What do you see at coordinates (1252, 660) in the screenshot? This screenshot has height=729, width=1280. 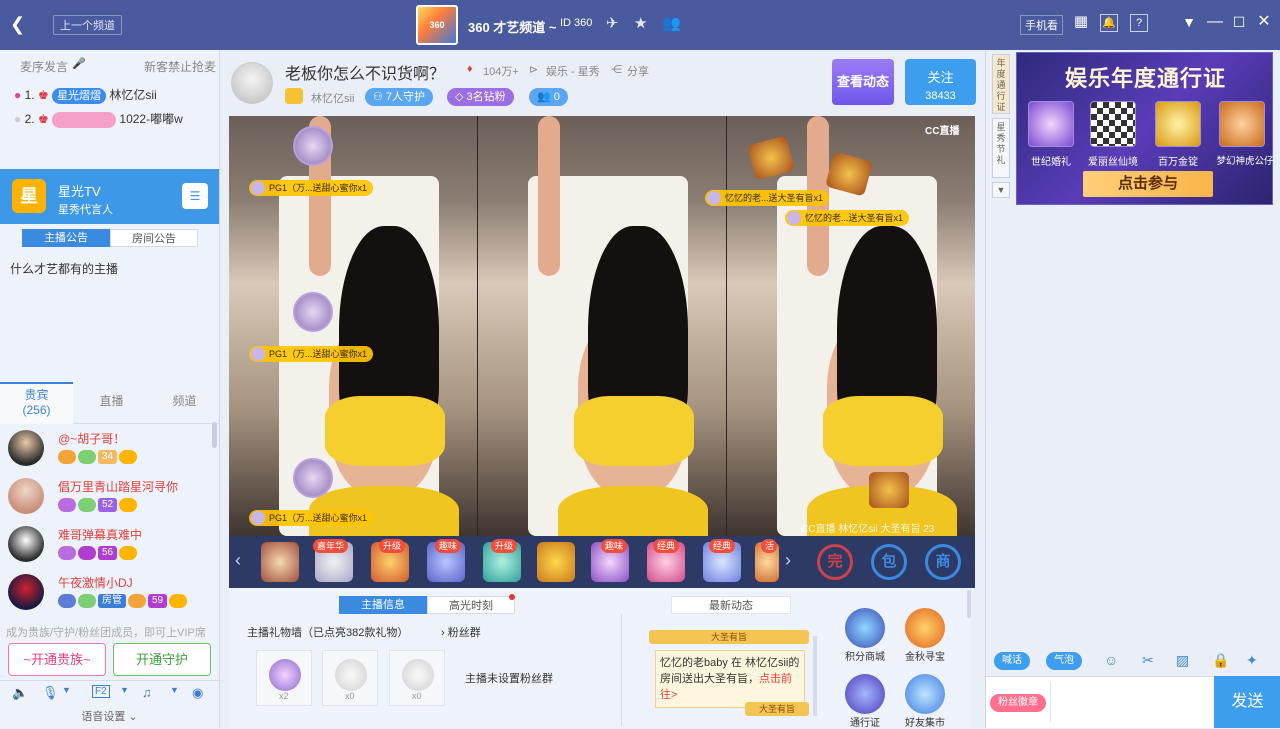 I see `star-icon: ✦` at bounding box center [1252, 660].